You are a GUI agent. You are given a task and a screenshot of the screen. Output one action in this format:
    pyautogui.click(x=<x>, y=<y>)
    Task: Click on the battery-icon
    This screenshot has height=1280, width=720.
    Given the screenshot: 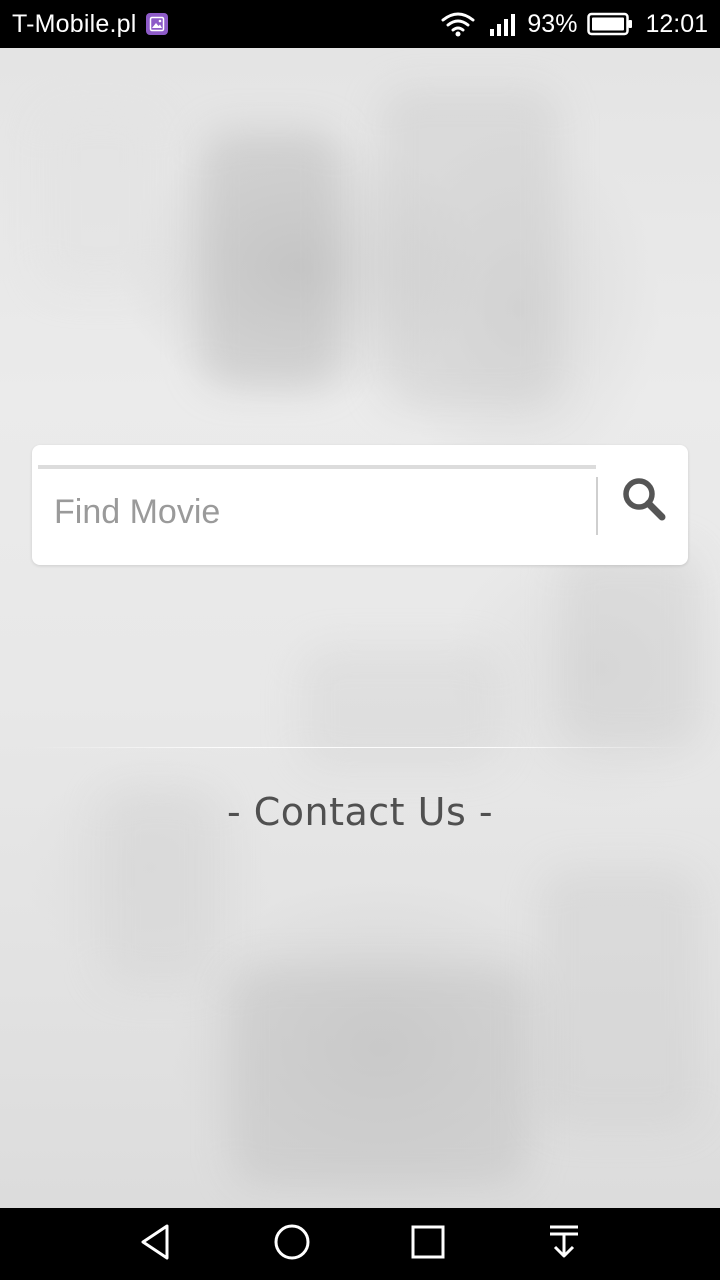 What is the action you would take?
    pyautogui.click(x=610, y=24)
    